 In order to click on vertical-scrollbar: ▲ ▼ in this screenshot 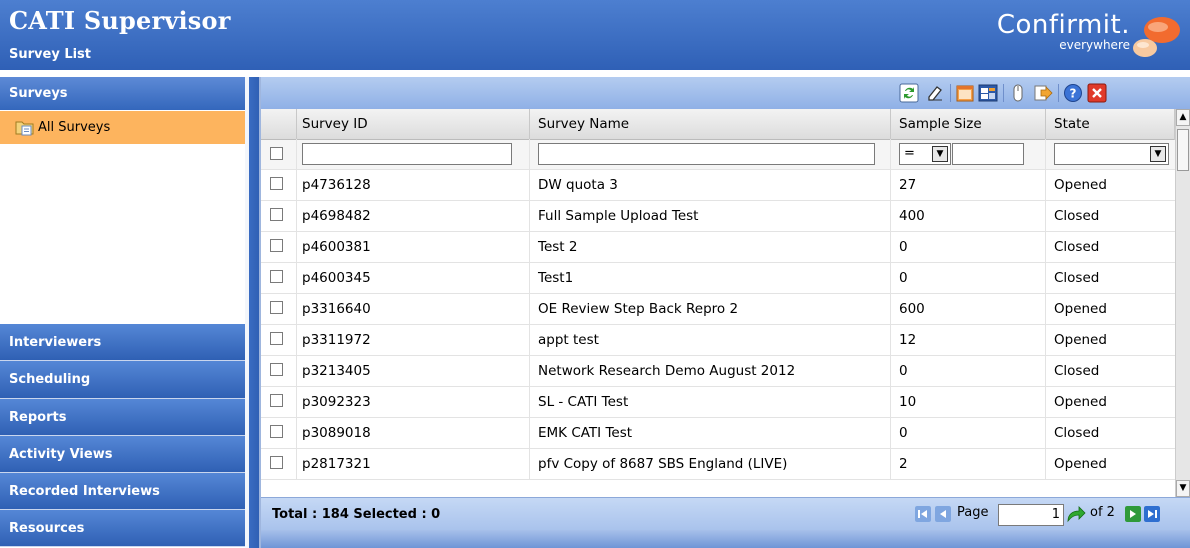, I will do `click(1182, 303)`.